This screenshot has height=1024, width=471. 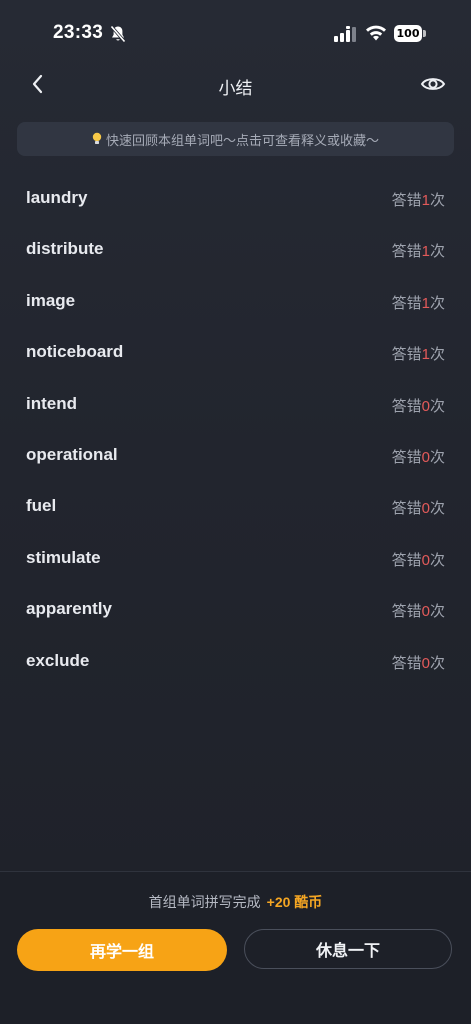 I want to click on word-row: image 答错1次, so click(x=235, y=302).